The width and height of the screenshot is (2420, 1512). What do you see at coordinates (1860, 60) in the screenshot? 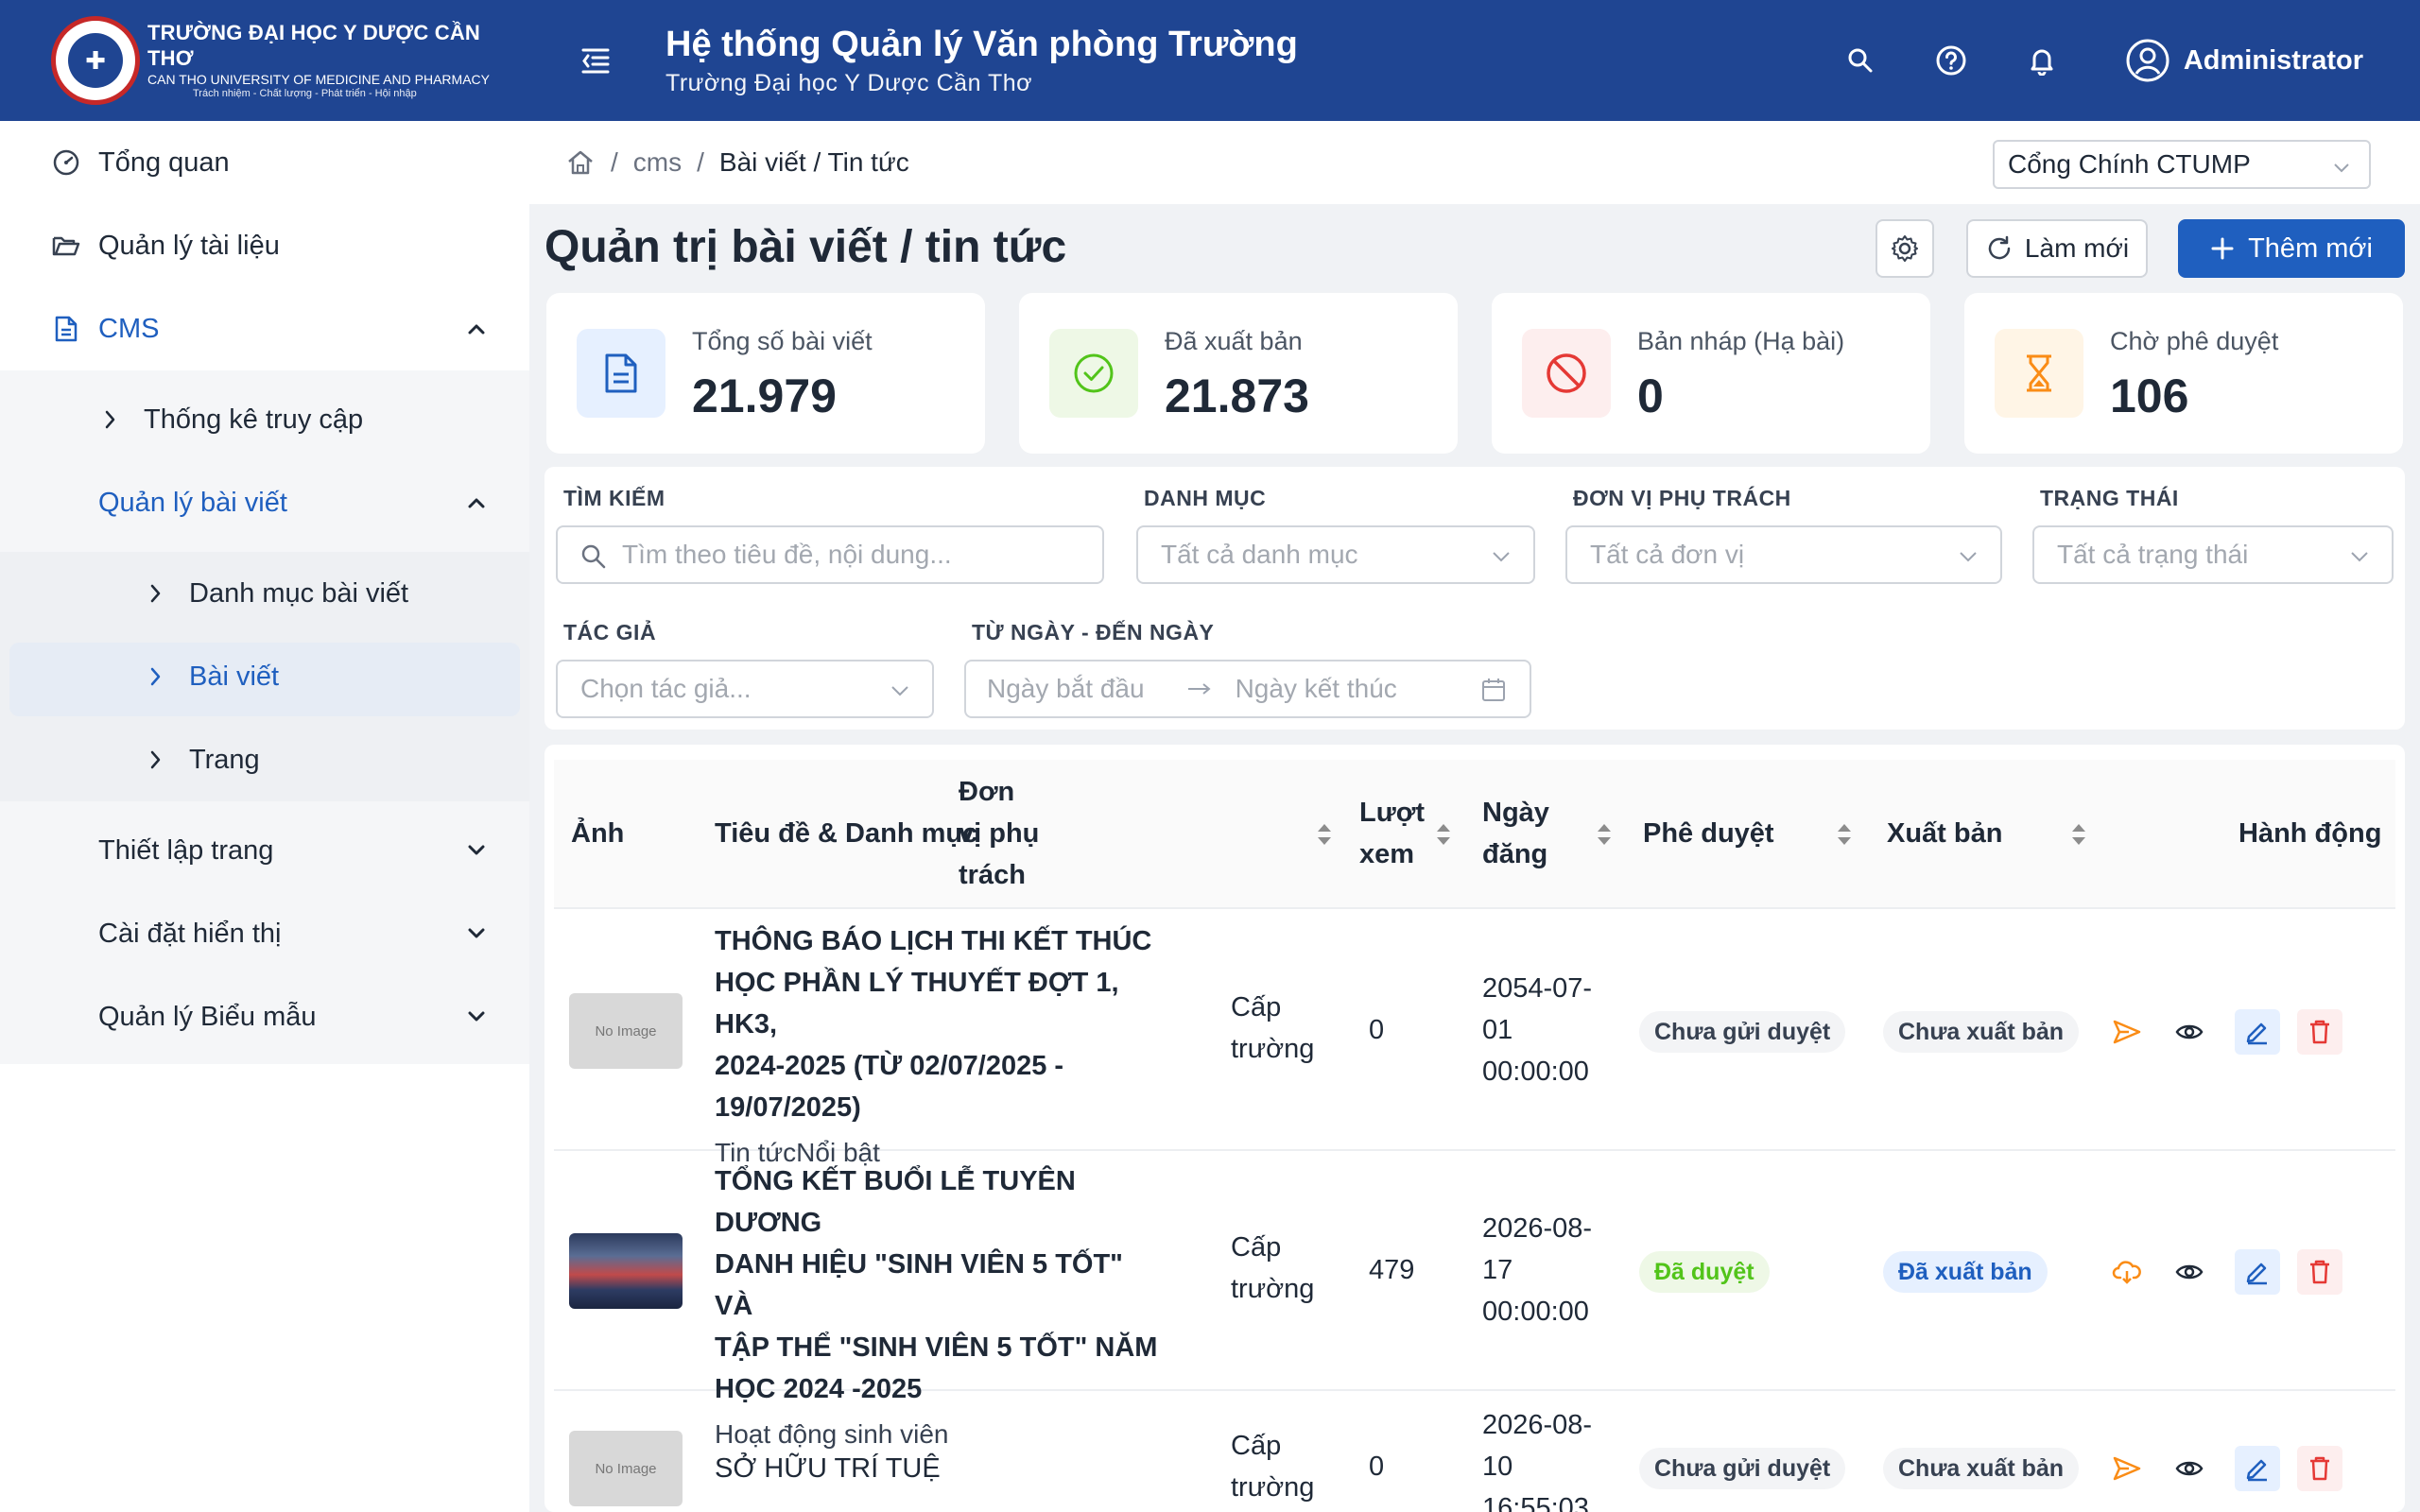
I see `search-button` at bounding box center [1860, 60].